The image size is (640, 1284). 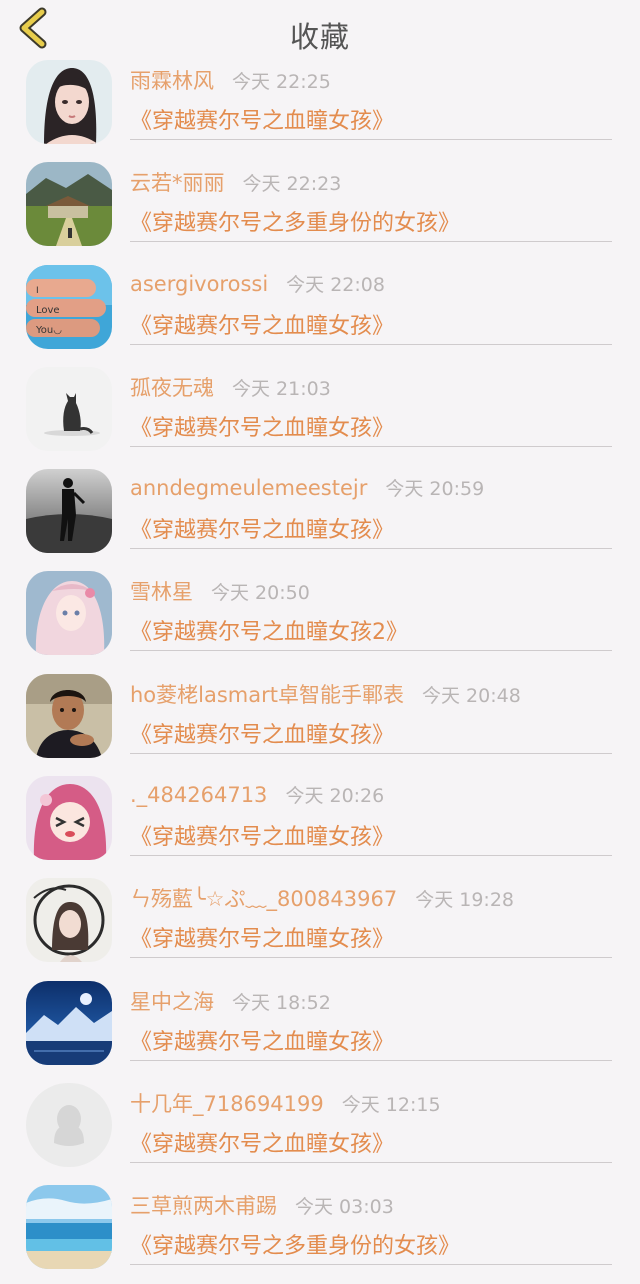 I want to click on list-item: 星中之海 今天 18:52 《穿越赛尔号之血瞳女孩》, so click(x=320, y=1028).